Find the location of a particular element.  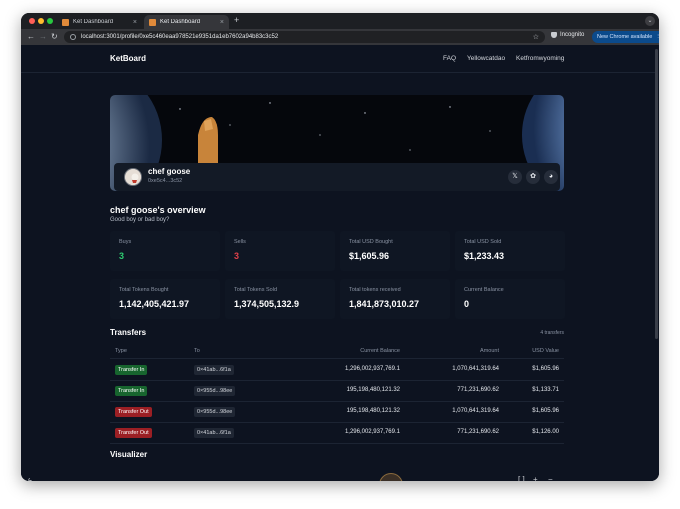

nav-link-faq: FAQ is located at coordinates (449, 58).